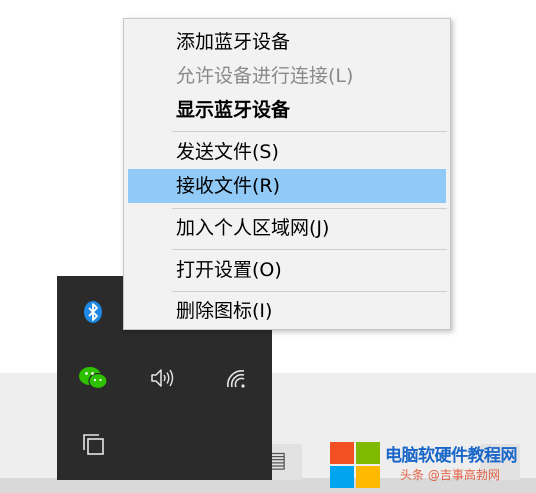 This screenshot has width=536, height=493. What do you see at coordinates (163, 378) in the screenshot?
I see `volume-icon` at bounding box center [163, 378].